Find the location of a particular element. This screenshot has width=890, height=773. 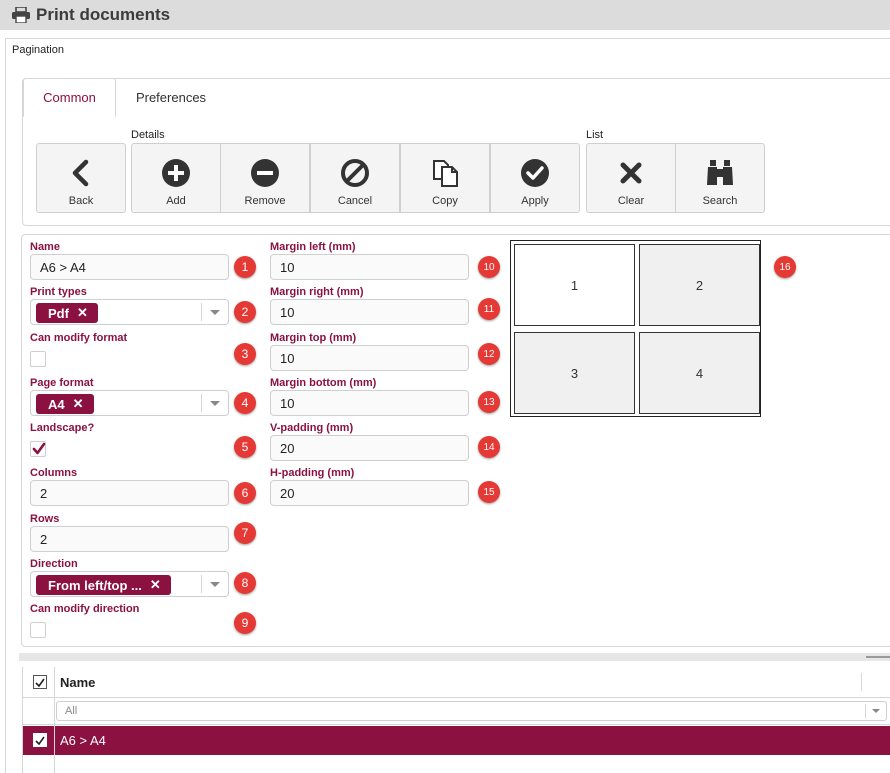

badge-7: 7 is located at coordinates (245, 533).